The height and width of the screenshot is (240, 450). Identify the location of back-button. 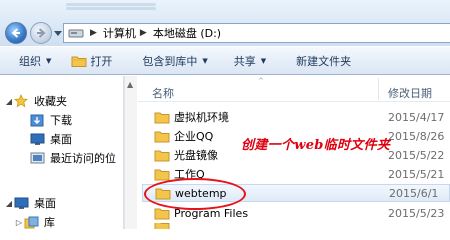
(16, 33).